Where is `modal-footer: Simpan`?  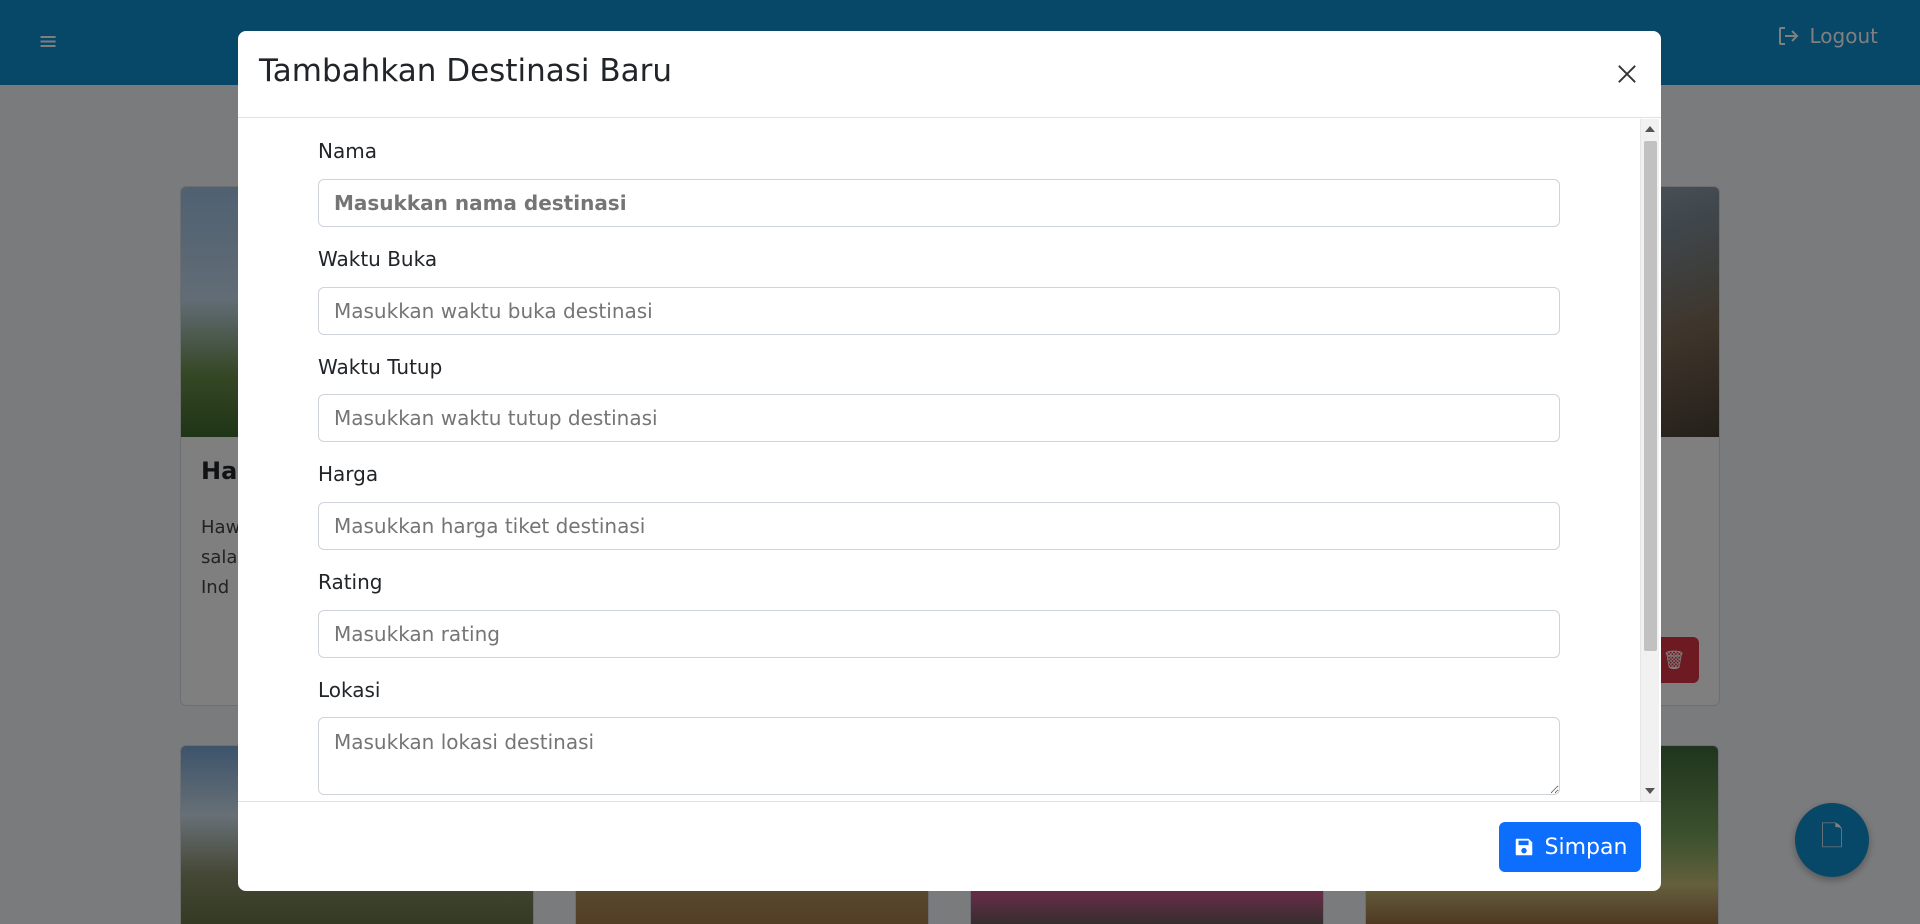
modal-footer: Simpan is located at coordinates (949, 846).